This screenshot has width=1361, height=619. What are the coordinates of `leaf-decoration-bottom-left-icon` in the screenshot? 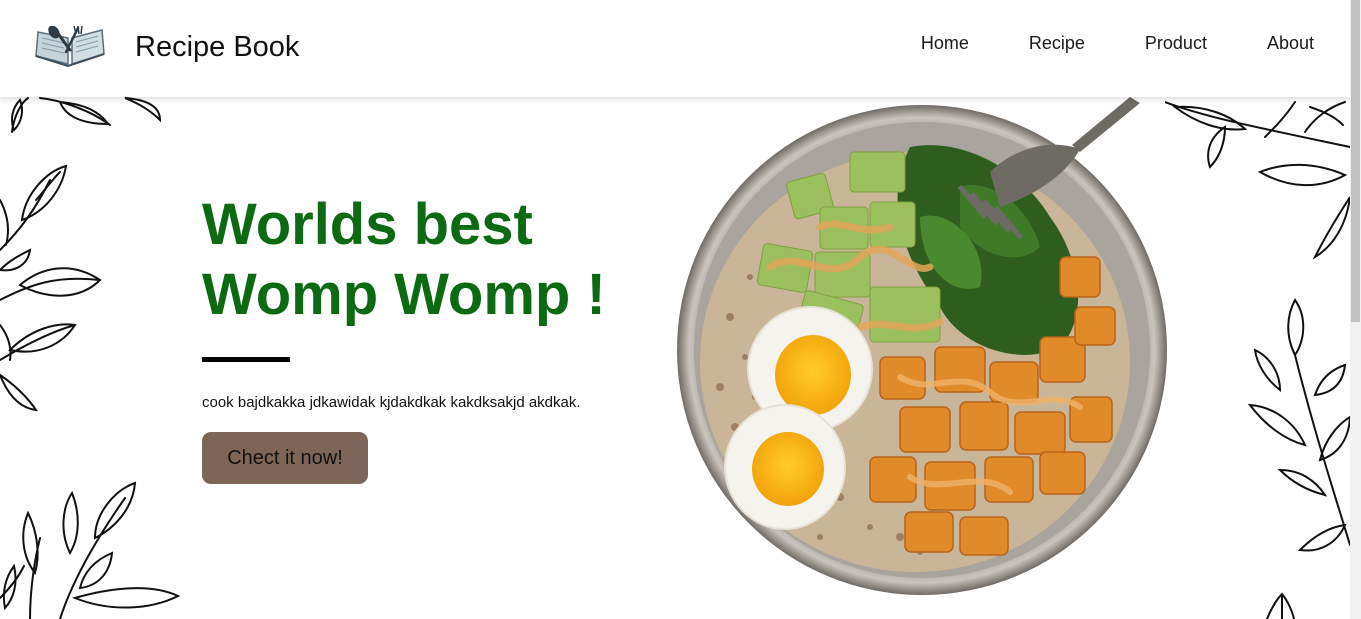 It's located at (90, 550).